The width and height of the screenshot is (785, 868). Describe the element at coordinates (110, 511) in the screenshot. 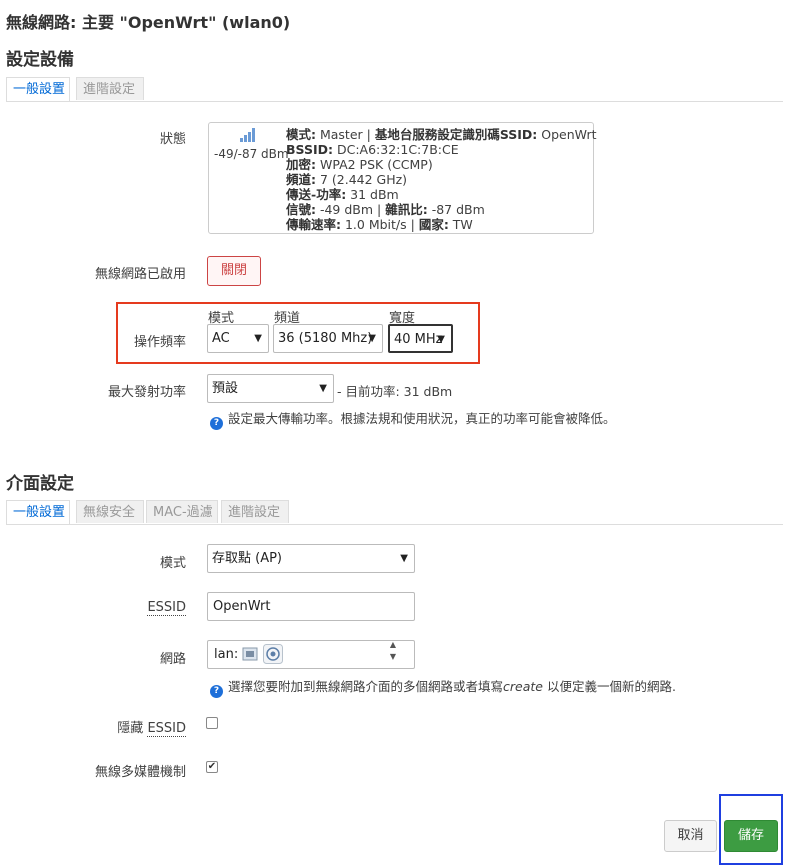

I see `tab-wireless-security: 無線安全` at that location.